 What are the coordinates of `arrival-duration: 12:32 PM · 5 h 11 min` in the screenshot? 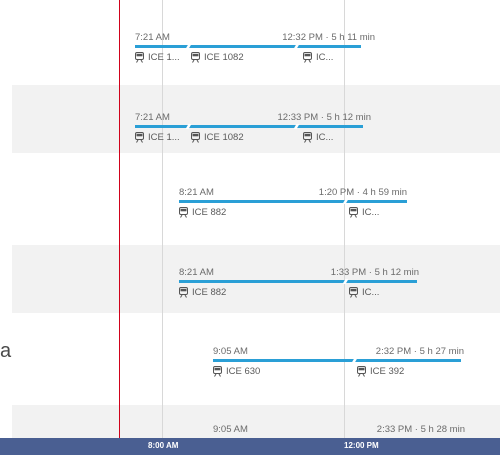 It's located at (328, 37).